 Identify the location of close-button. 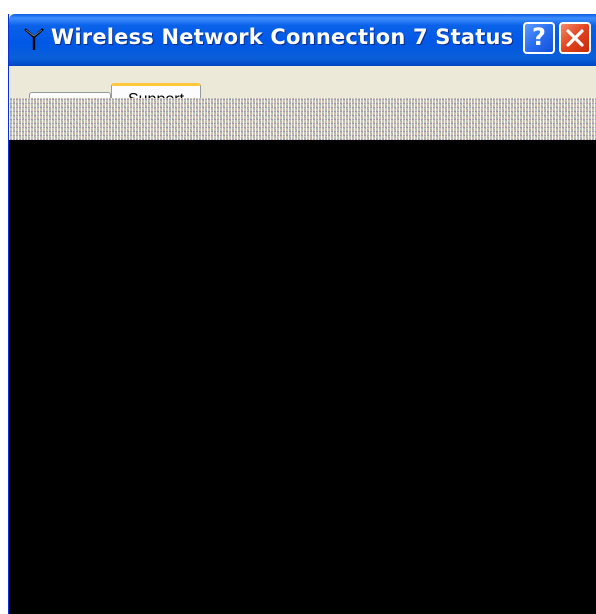
(575, 38).